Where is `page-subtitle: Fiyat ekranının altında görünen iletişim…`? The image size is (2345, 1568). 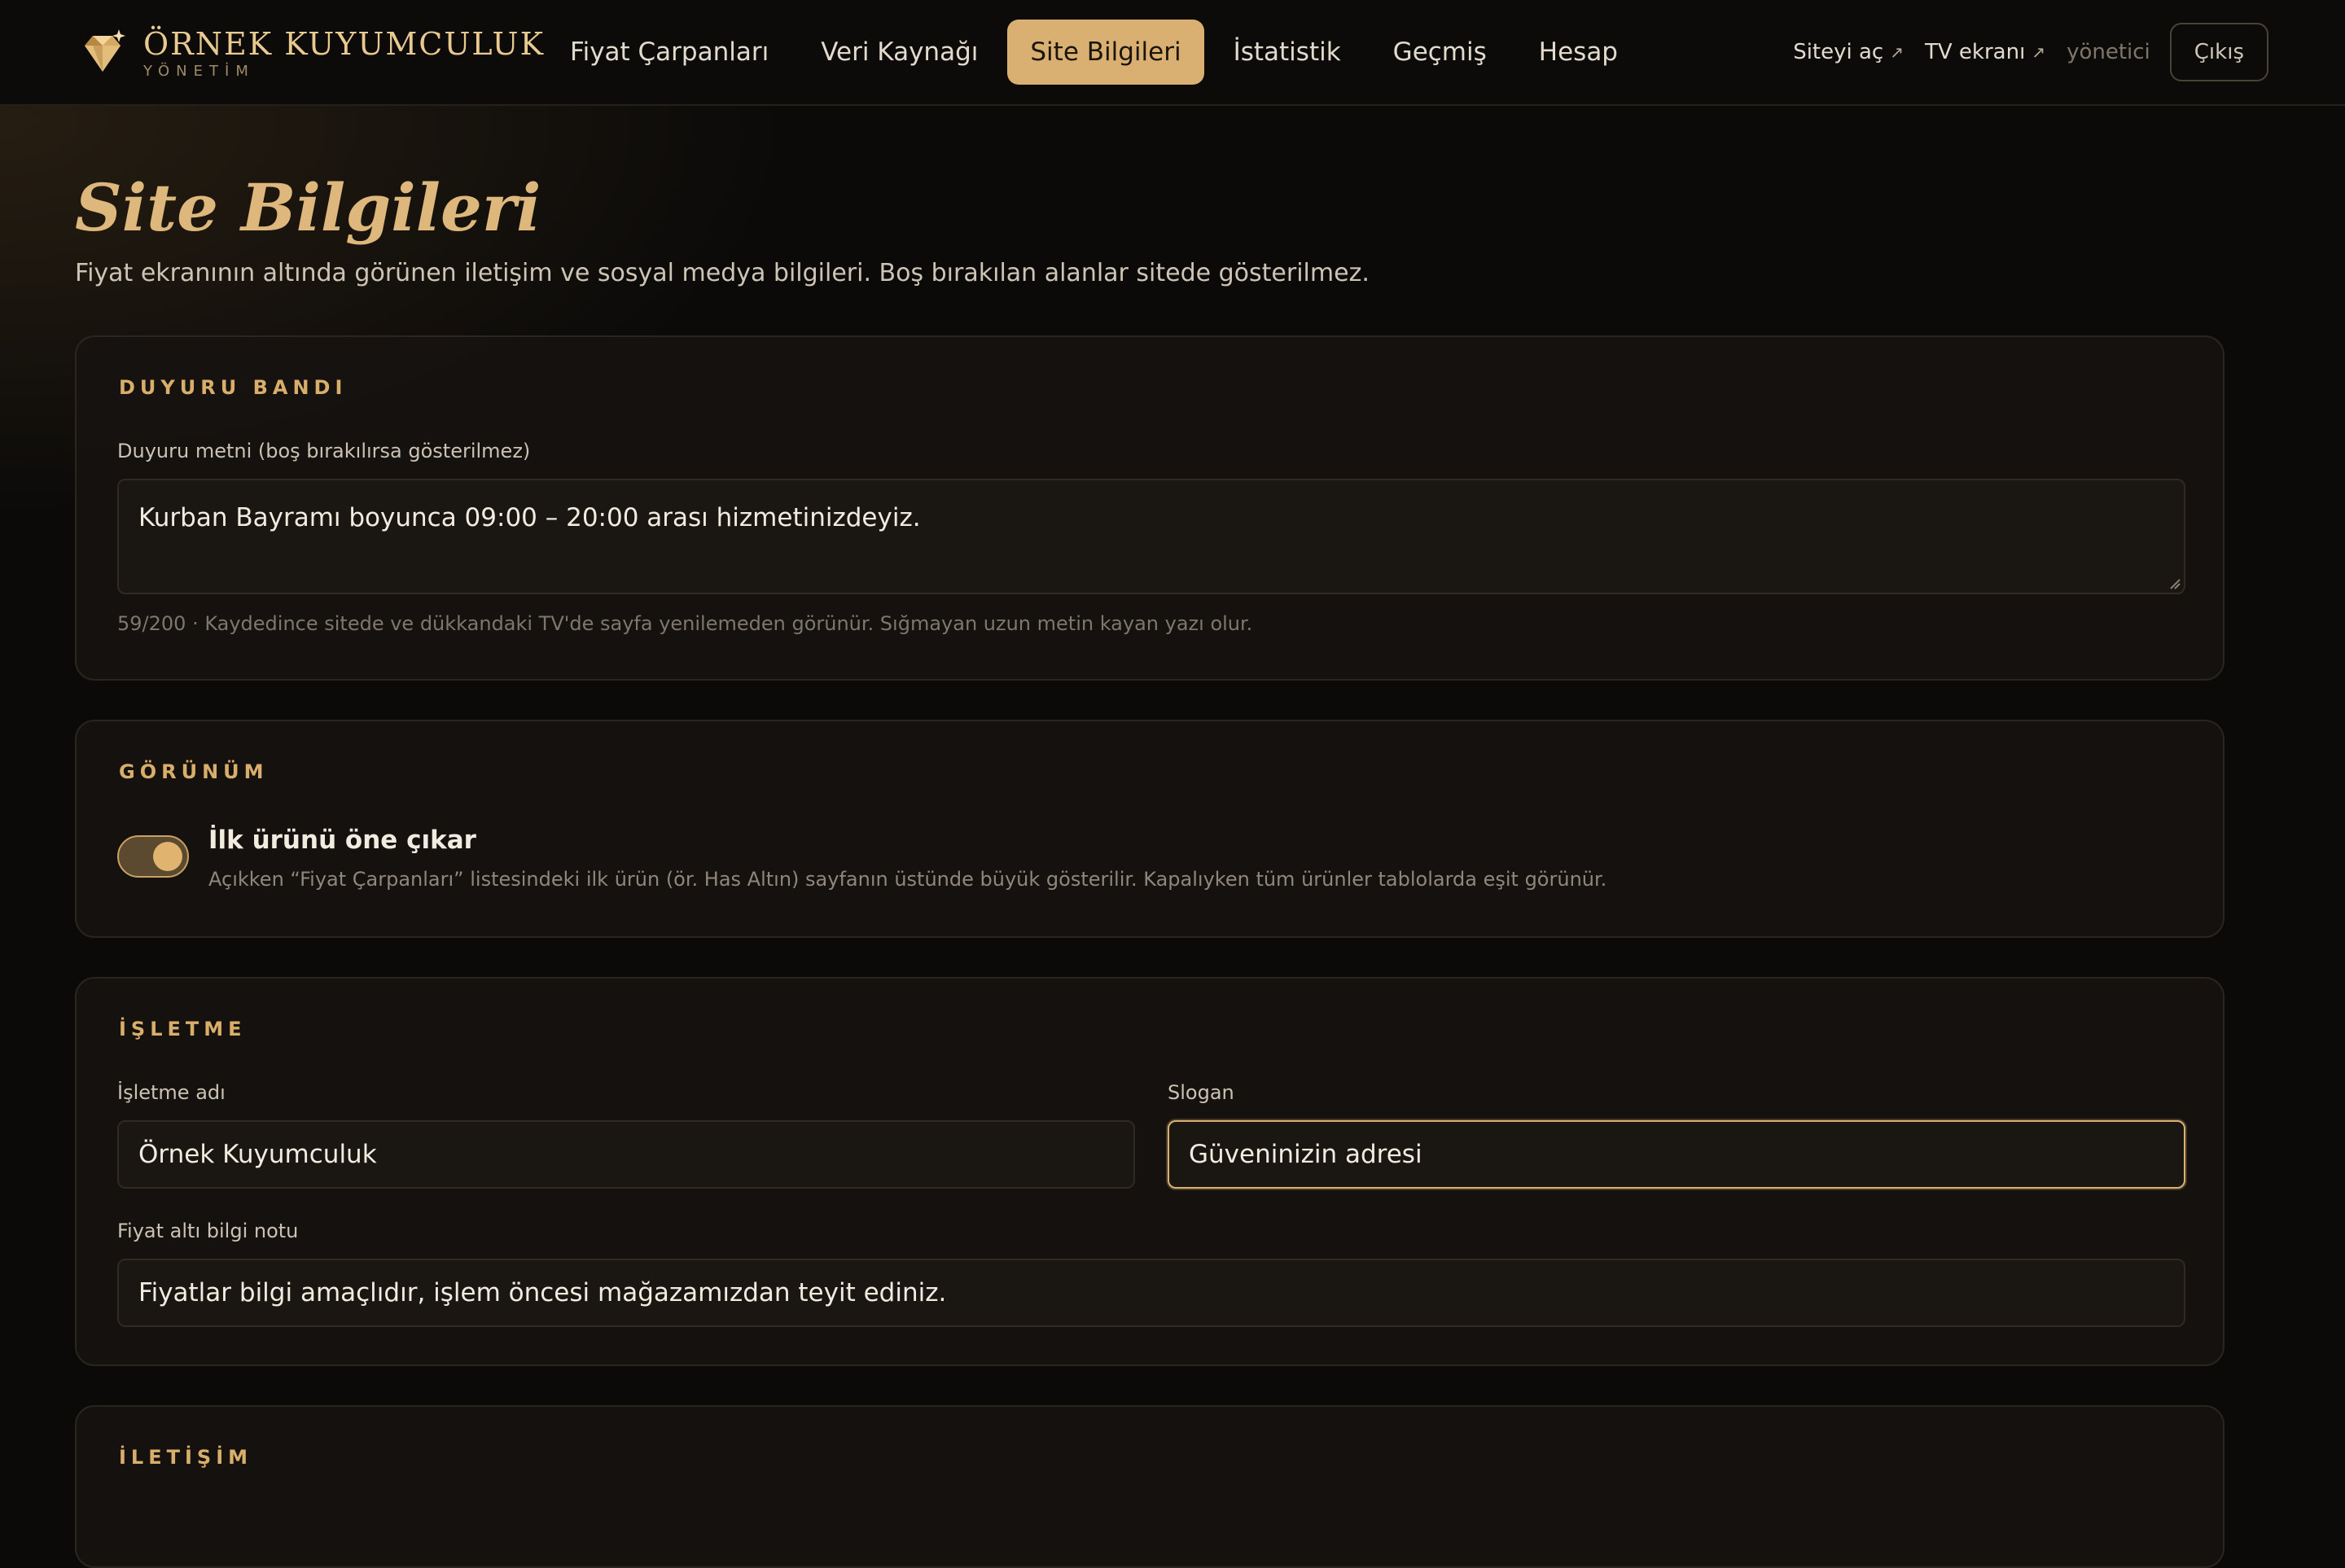 page-subtitle: Fiyat ekranının altında görünen iletişim… is located at coordinates (723, 273).